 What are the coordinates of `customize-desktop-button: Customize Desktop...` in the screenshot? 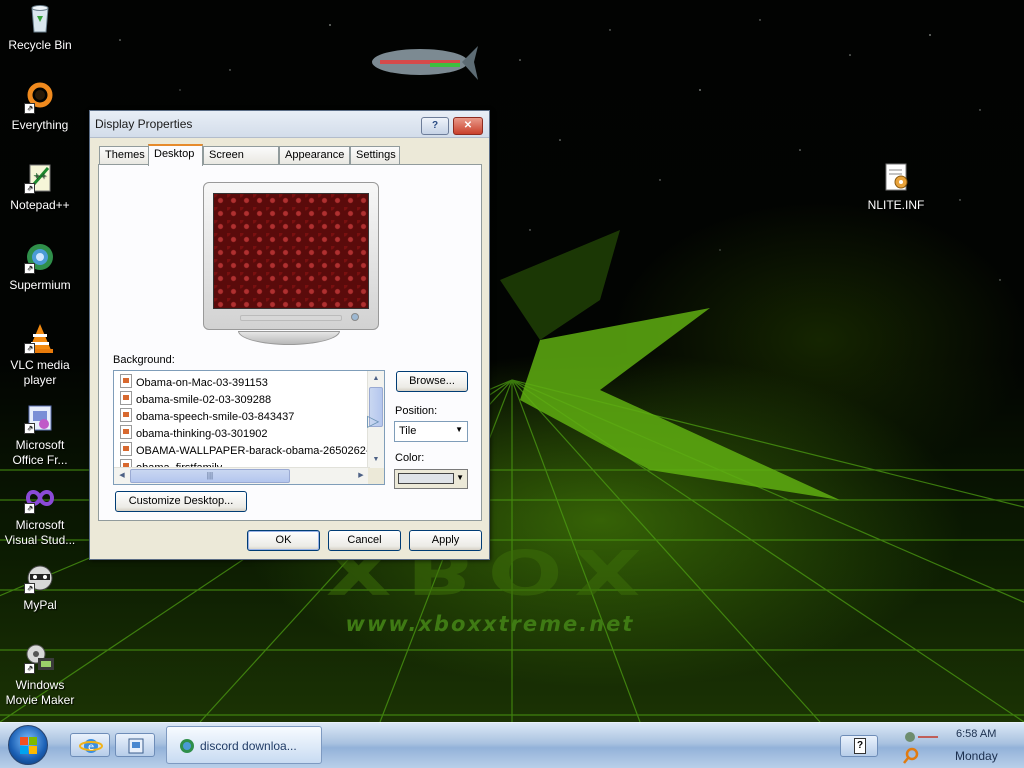 It's located at (181, 501).